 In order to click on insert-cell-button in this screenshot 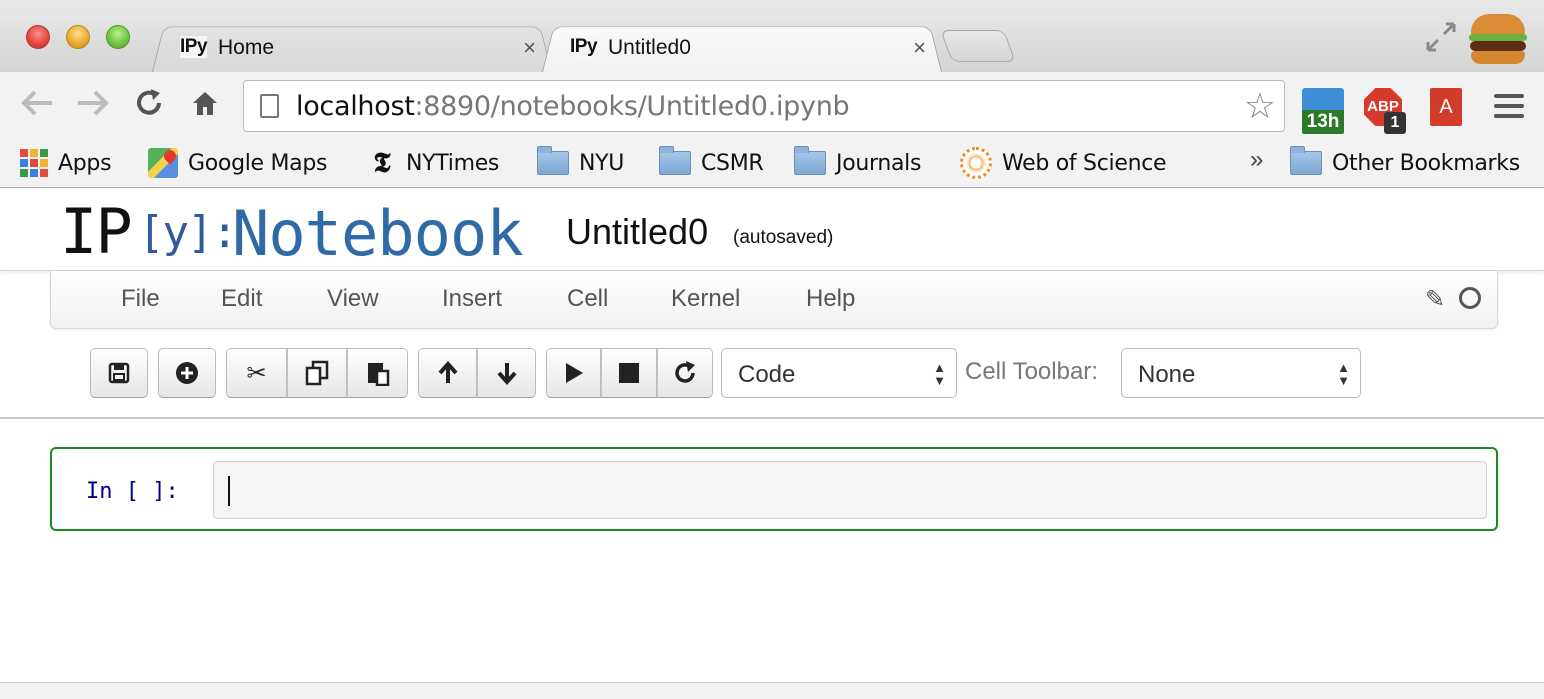, I will do `click(187, 373)`.